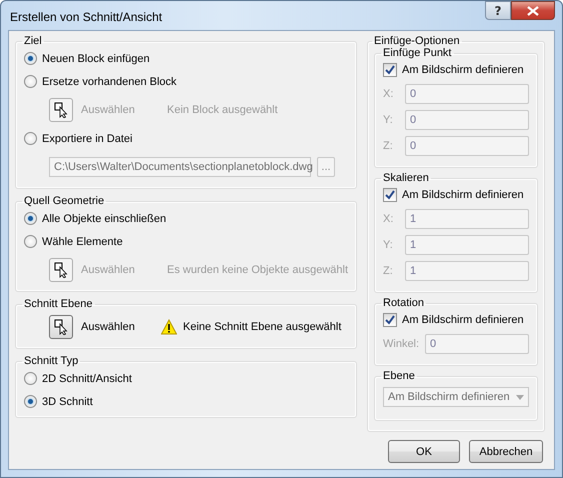 The height and width of the screenshot is (478, 563). I want to click on dialog-button: Abbrechen, so click(506, 451).